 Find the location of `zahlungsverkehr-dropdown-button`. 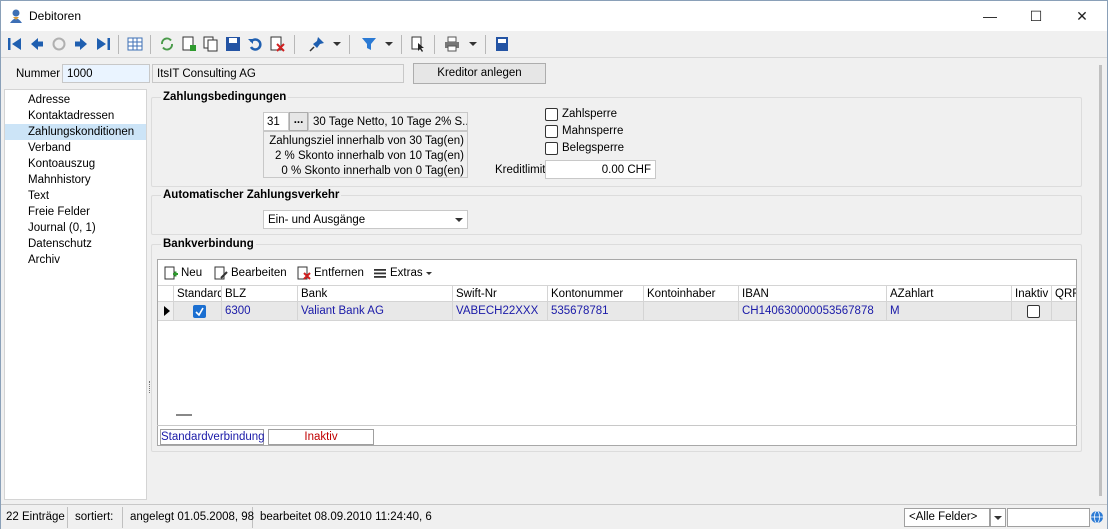

zahlungsverkehr-dropdown-button is located at coordinates (459, 219).